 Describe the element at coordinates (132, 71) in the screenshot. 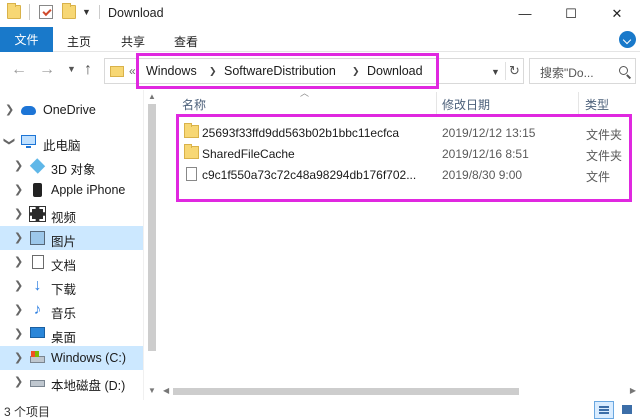

I see `overflow-chevron-icon: «` at that location.